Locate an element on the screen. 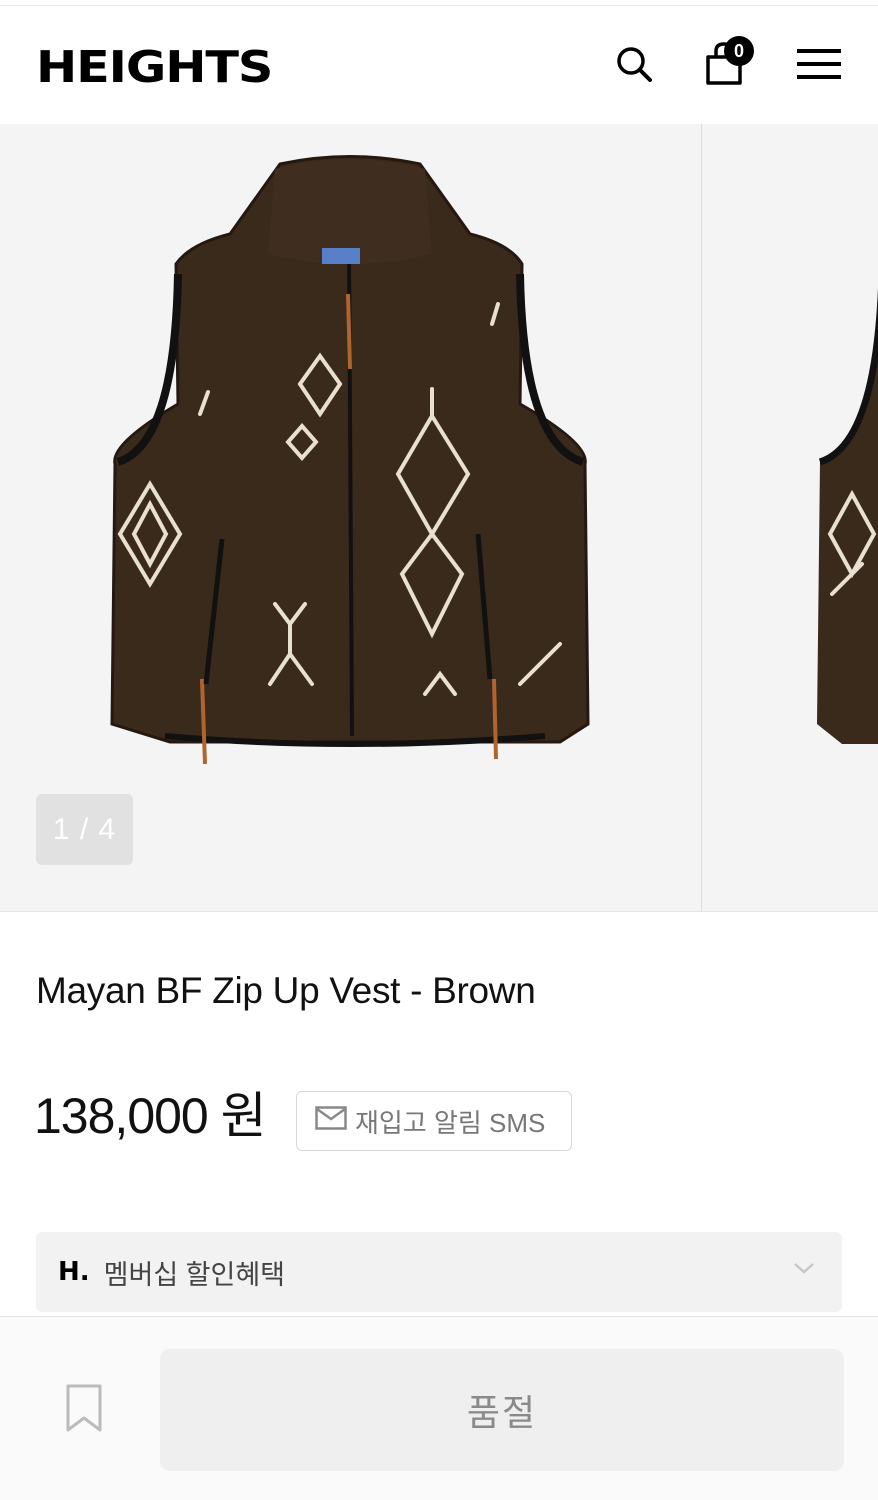 This screenshot has width=878, height=1500. image-counter: 1 / 4 is located at coordinates (84, 829).